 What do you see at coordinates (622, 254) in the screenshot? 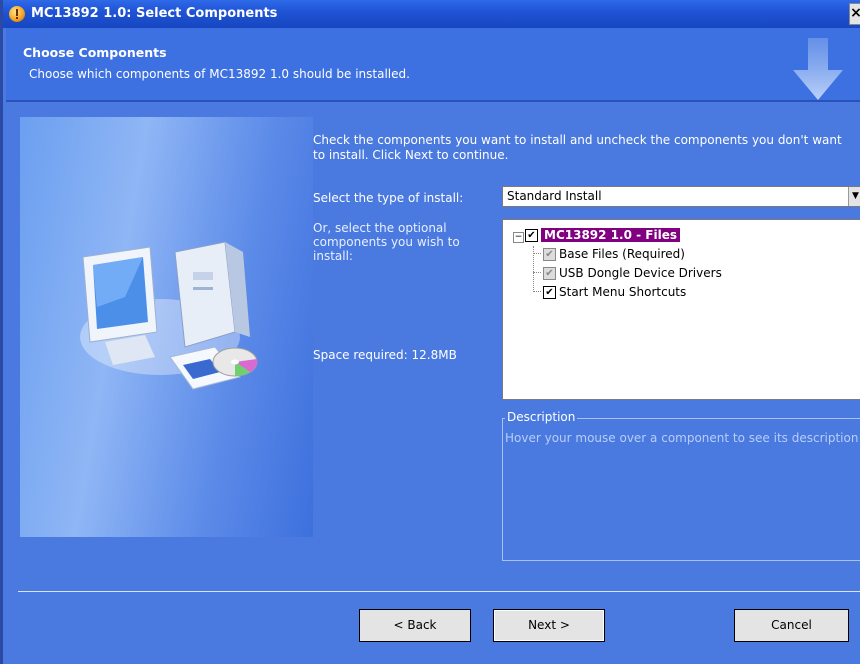
I see `tree-item-label: Base Files (Required)` at bounding box center [622, 254].